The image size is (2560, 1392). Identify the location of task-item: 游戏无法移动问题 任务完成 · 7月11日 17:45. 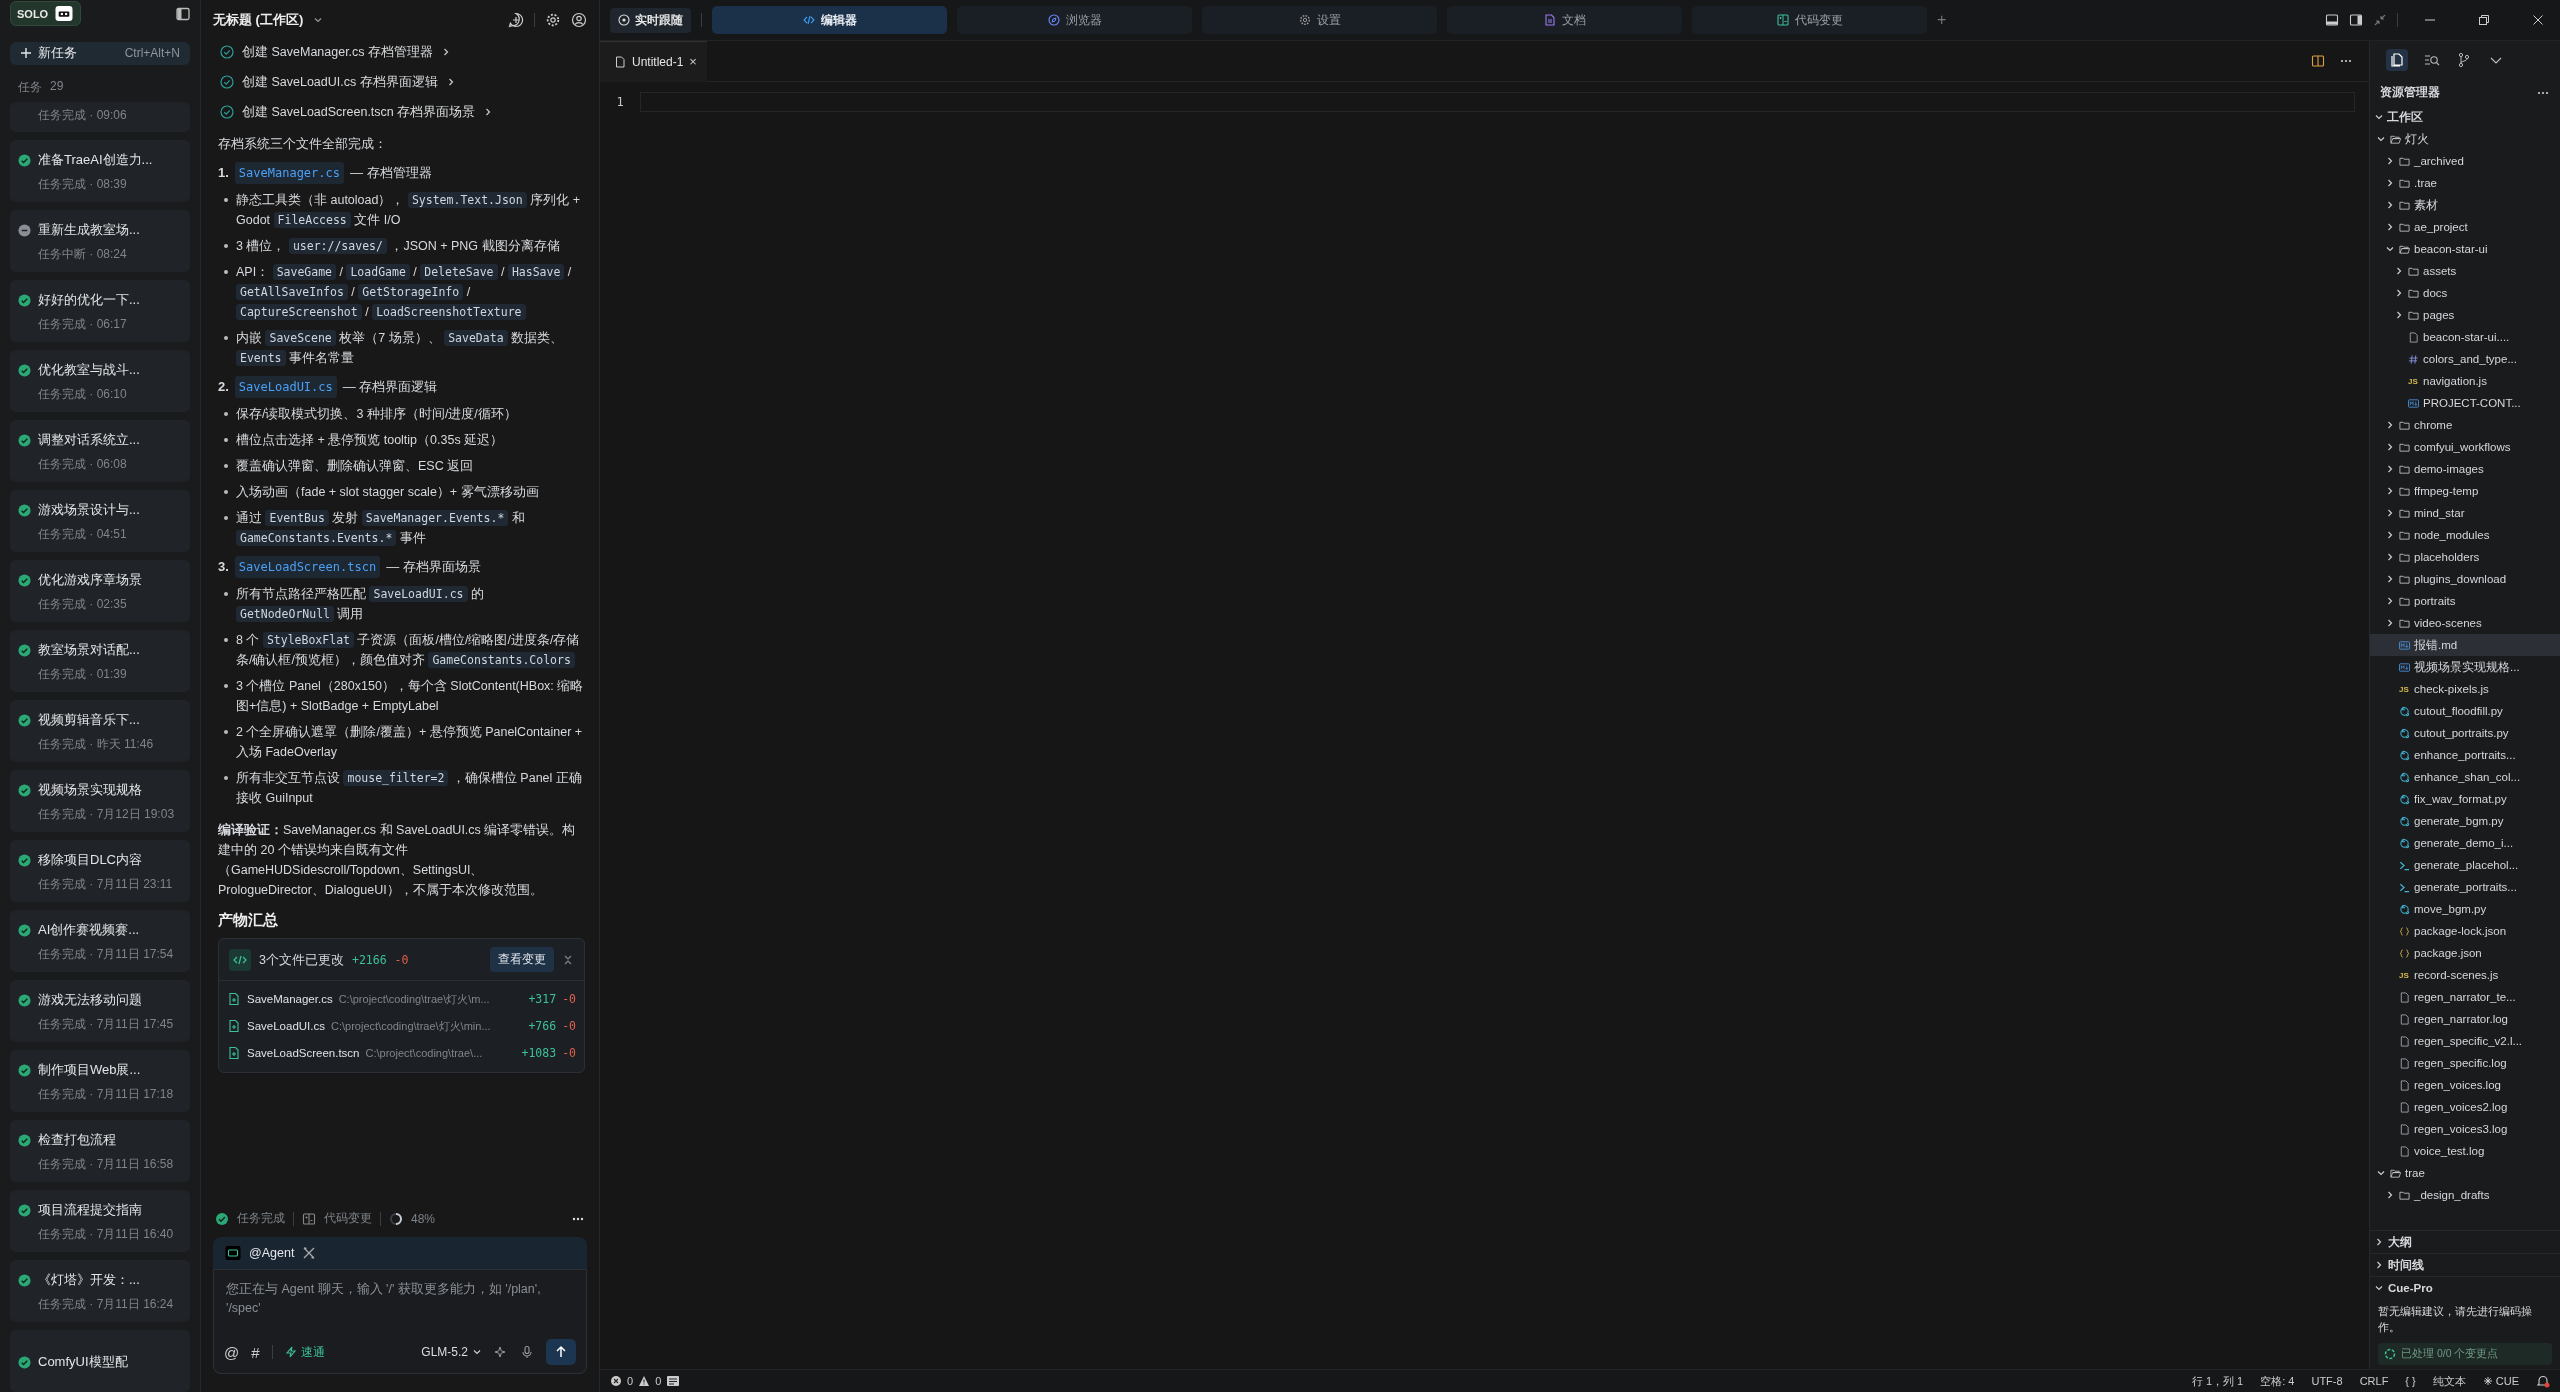
(100, 1011).